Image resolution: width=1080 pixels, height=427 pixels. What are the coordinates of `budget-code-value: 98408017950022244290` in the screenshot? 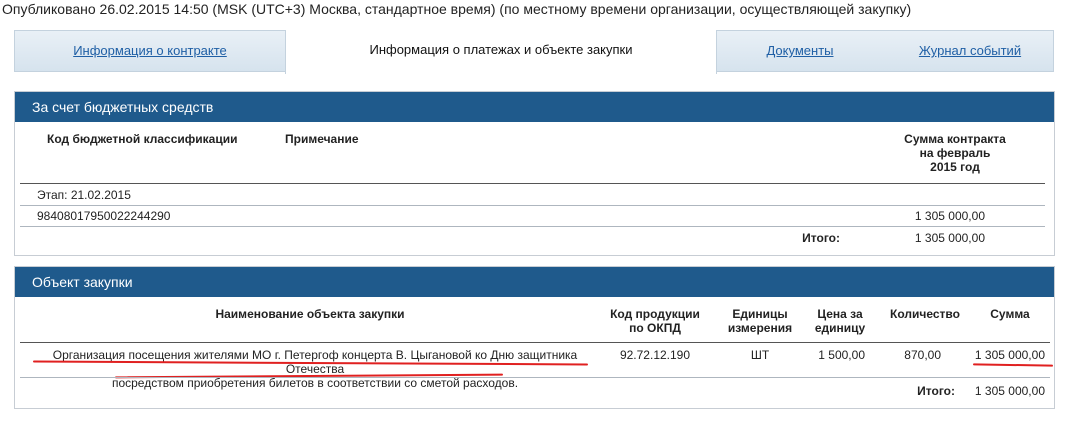 It's located at (104, 216).